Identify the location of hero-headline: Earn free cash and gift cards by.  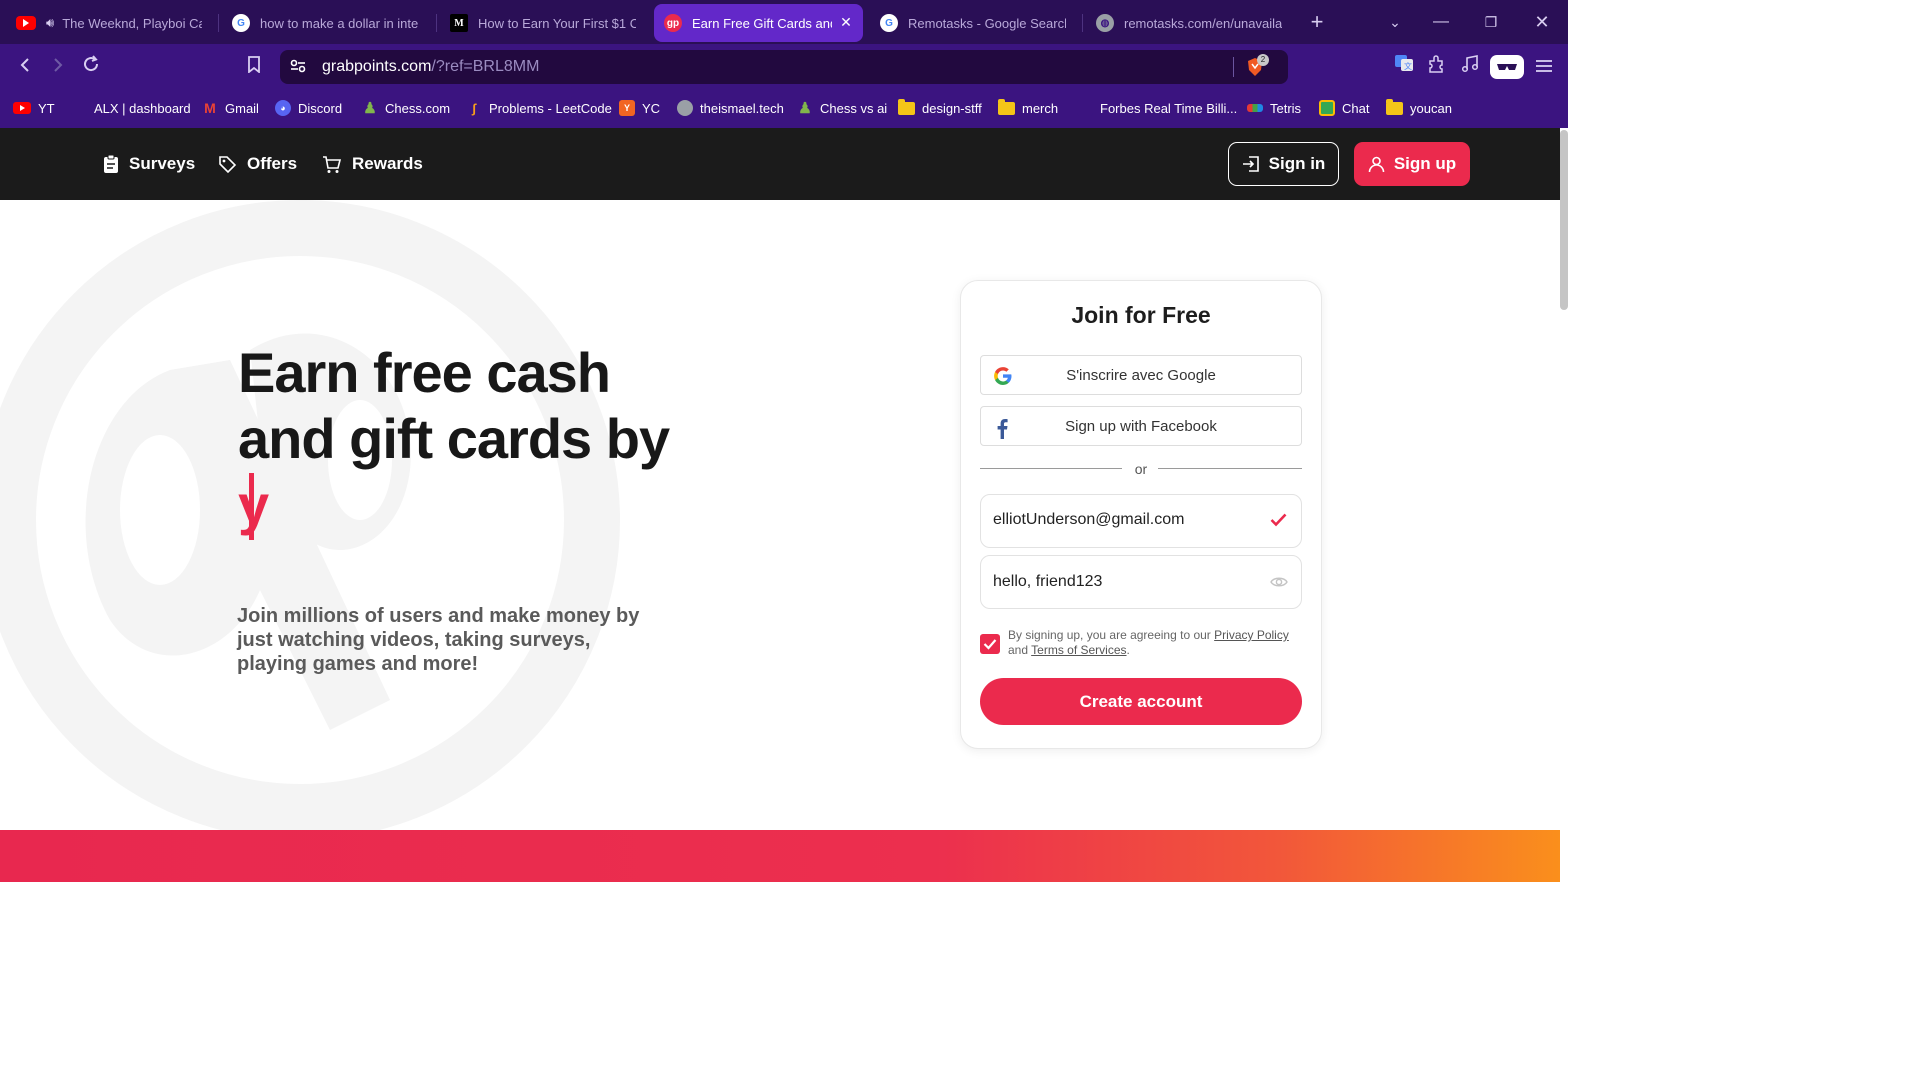
(454, 405).